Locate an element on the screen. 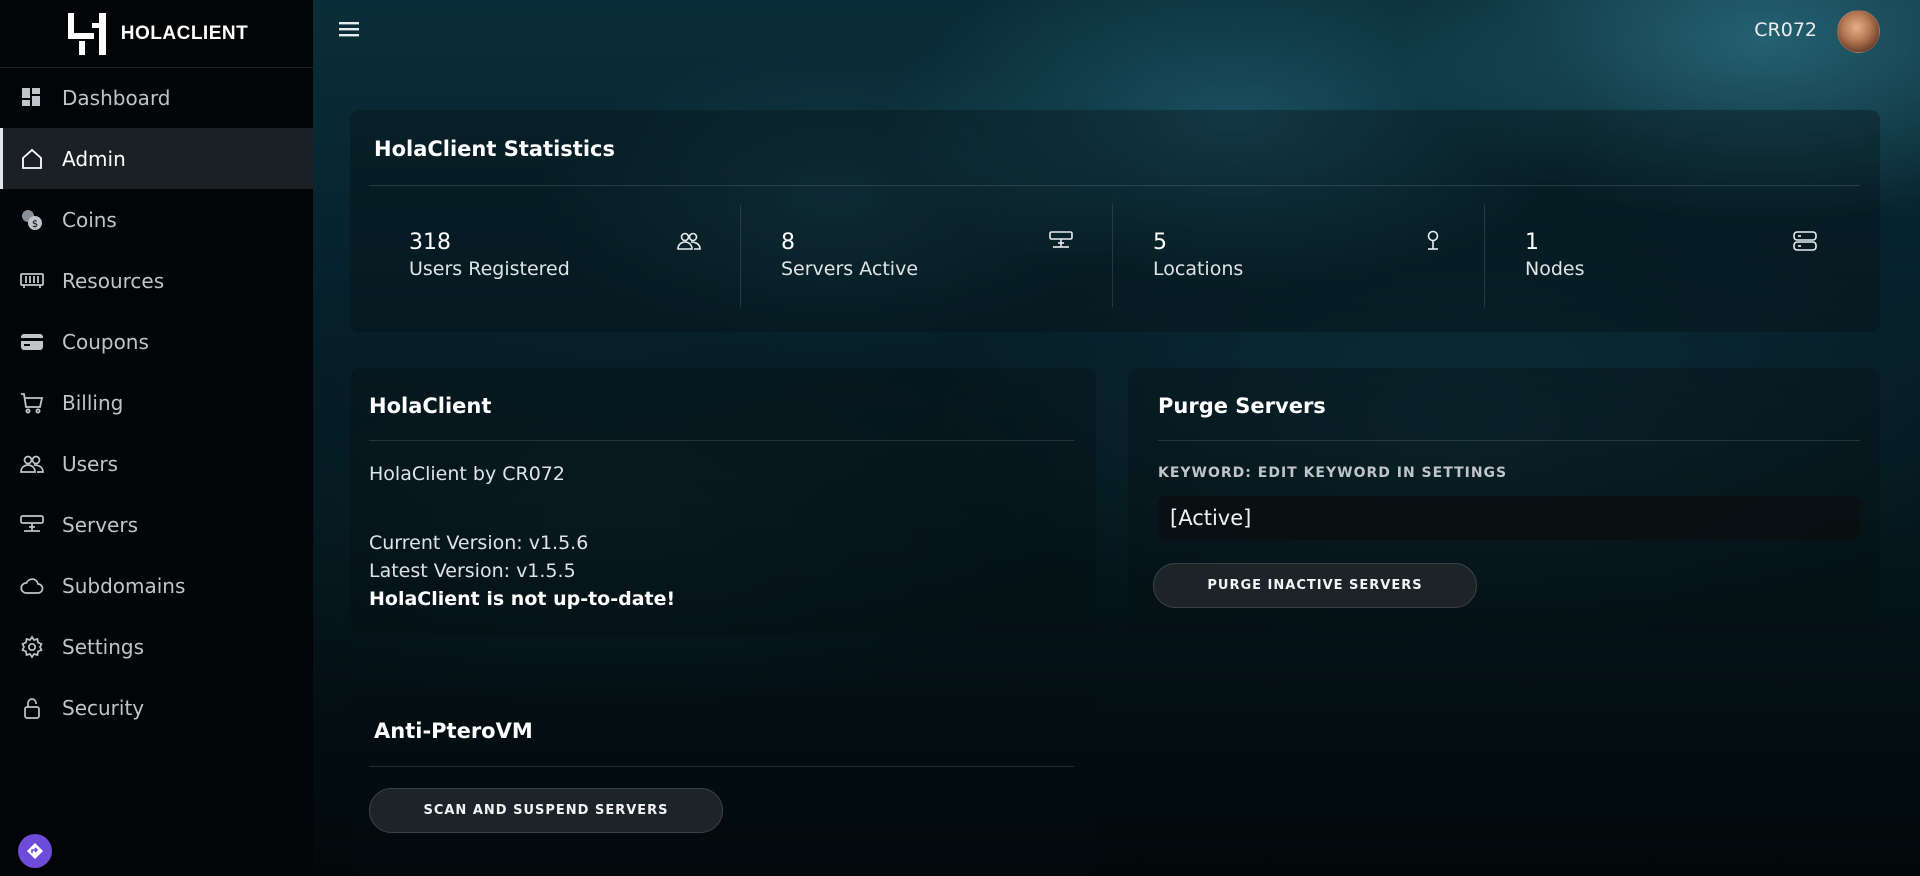 This screenshot has width=1920, height=876. card-title: HolaClient Statistics is located at coordinates (494, 149).